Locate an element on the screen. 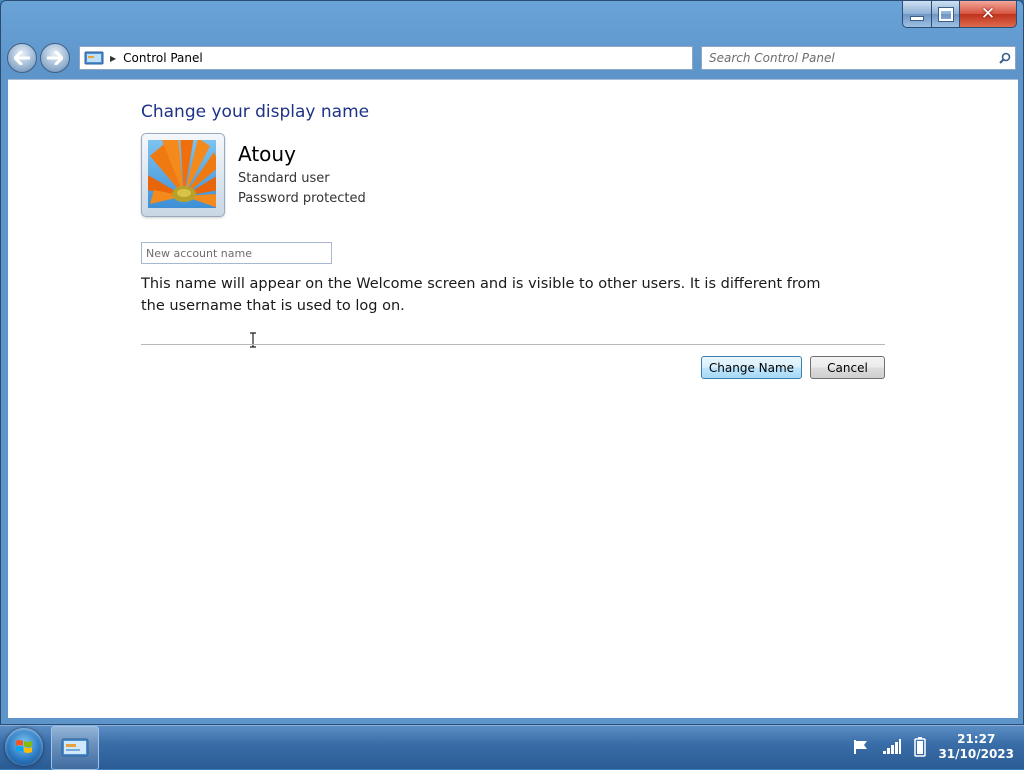 The image size is (1024, 770). battery-icon is located at coordinates (920, 747).